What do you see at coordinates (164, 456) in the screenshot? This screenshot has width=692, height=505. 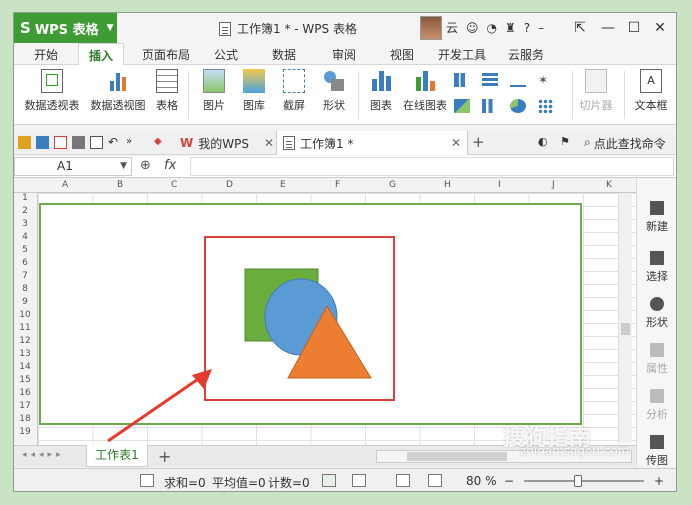 I see `add-sheet-button: +` at bounding box center [164, 456].